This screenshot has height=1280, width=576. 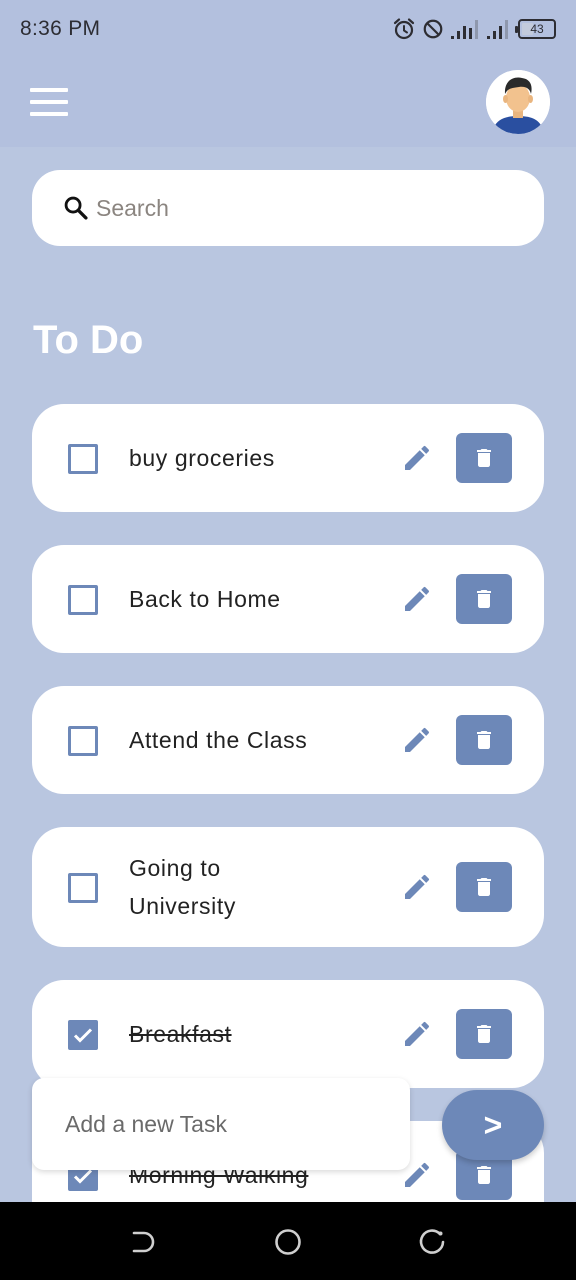 I want to click on add-task-input, so click(x=225, y=1124).